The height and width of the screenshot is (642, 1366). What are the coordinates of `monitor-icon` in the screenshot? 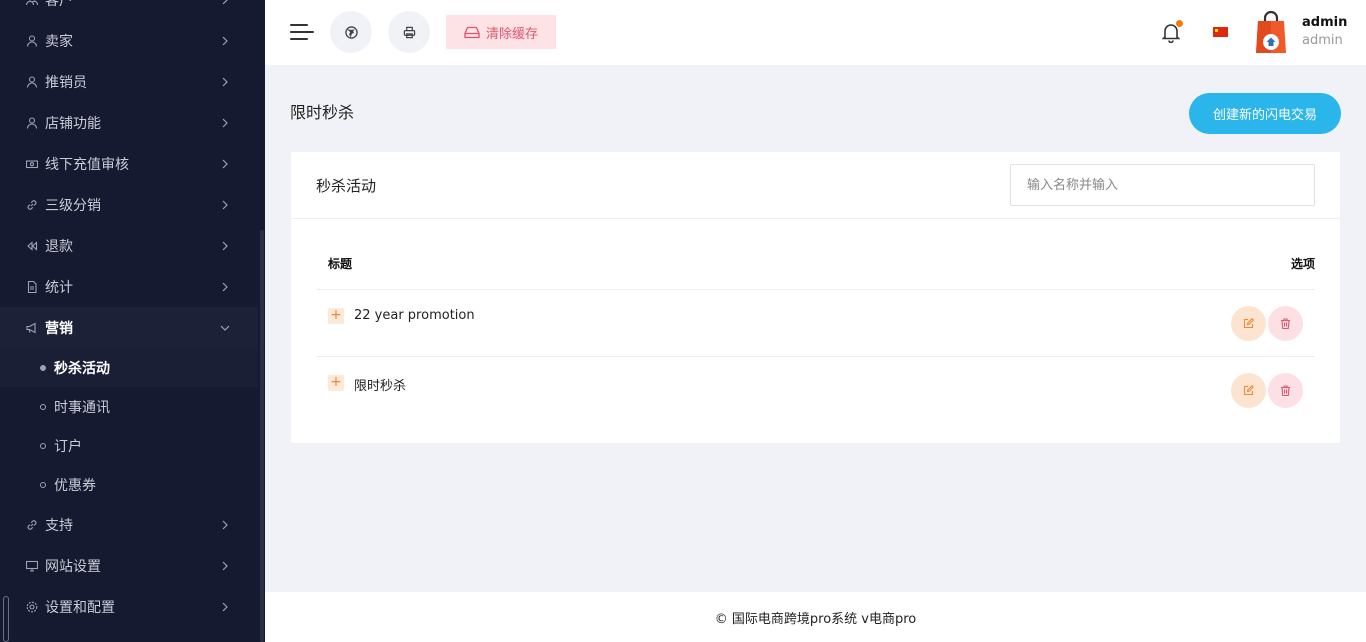 It's located at (32, 566).